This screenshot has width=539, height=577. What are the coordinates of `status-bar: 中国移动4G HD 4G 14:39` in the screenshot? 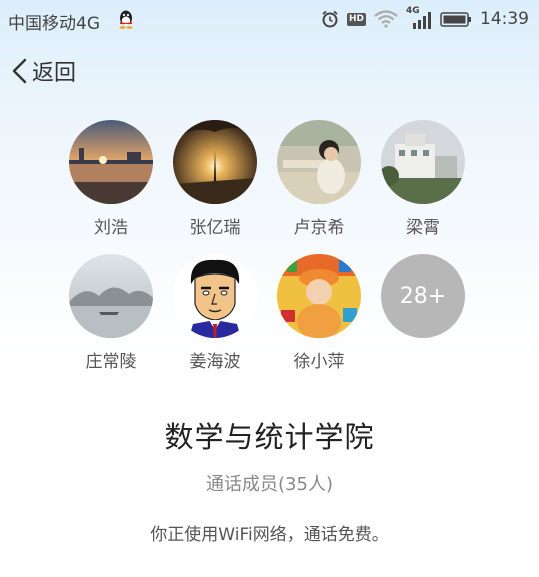 It's located at (269, 19).